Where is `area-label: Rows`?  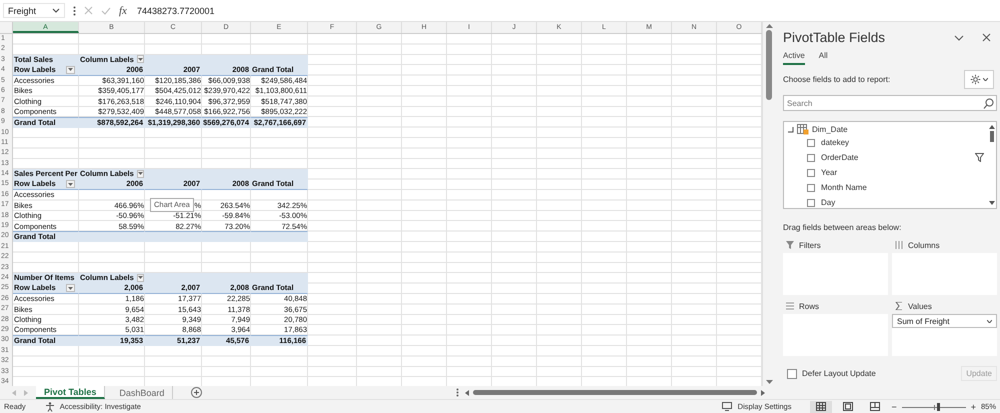
area-label: Rows is located at coordinates (809, 306).